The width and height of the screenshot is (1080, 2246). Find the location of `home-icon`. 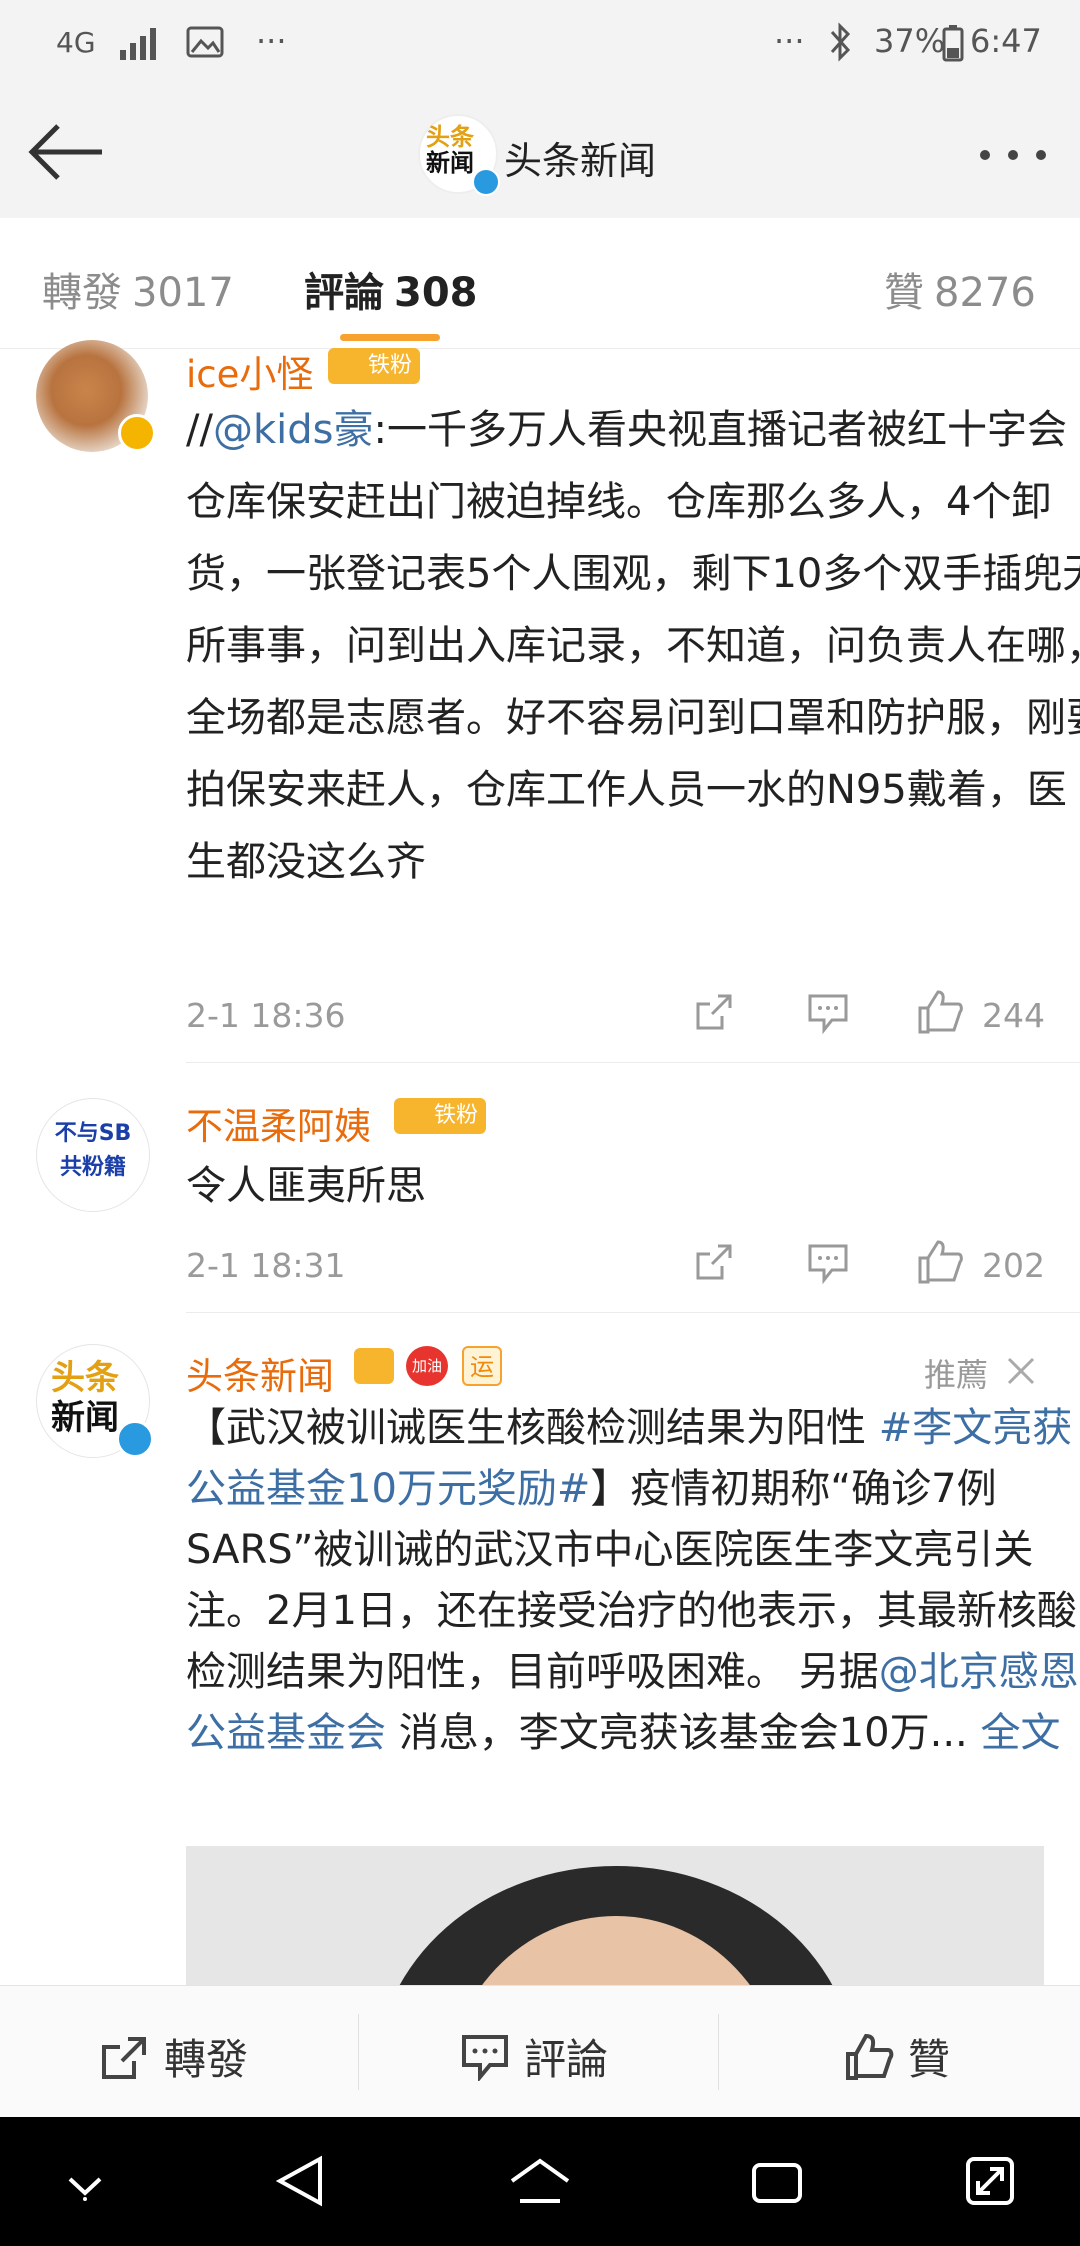

home-icon is located at coordinates (540, 2182).